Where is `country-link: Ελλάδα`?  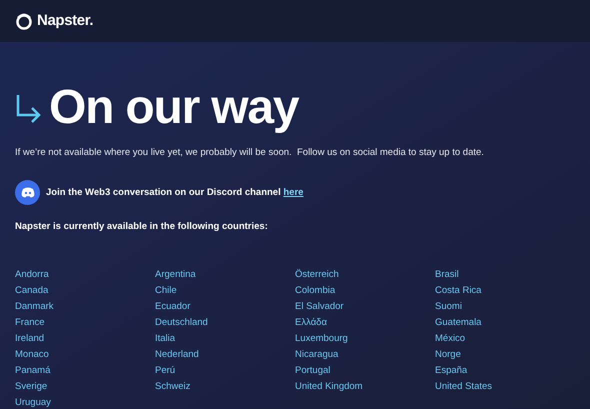
country-link: Ελλάδα is located at coordinates (365, 322).